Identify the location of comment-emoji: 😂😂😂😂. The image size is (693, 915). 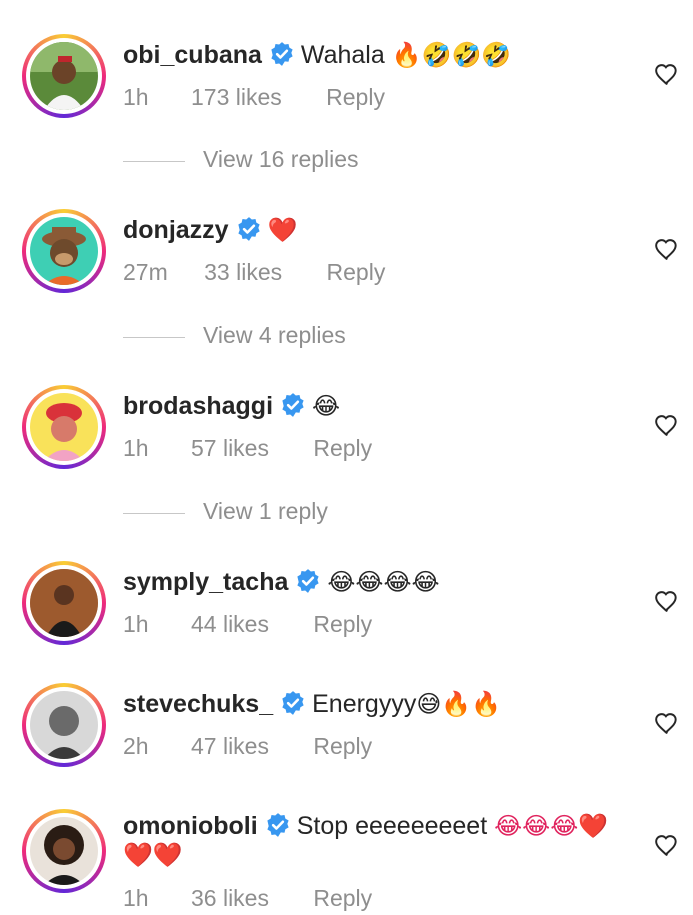
(383, 582).